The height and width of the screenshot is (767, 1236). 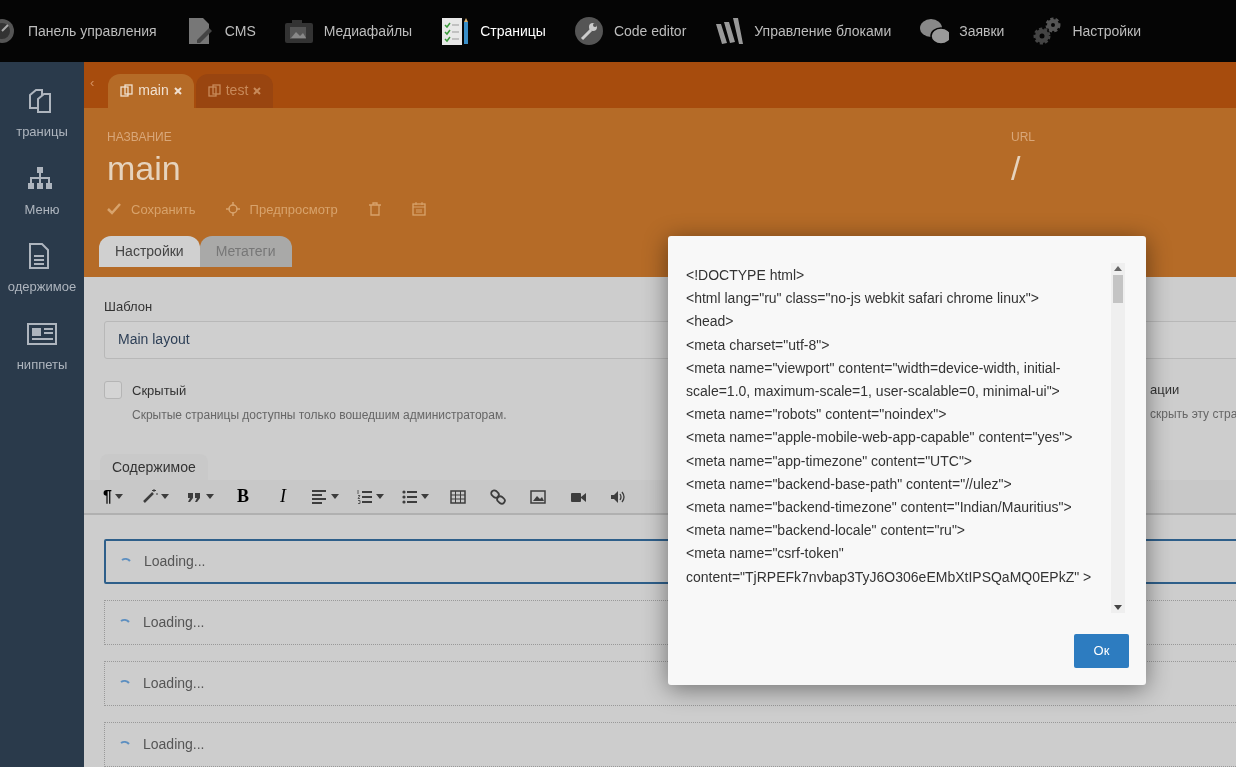 What do you see at coordinates (149, 252) in the screenshot?
I see `form-tab: Настройки` at bounding box center [149, 252].